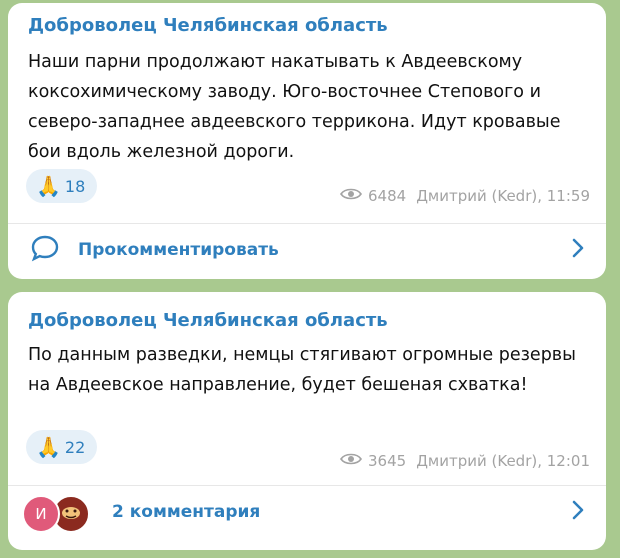 Image resolution: width=620 pixels, height=558 pixels. I want to click on comment-label: 2 комментария, so click(186, 512).